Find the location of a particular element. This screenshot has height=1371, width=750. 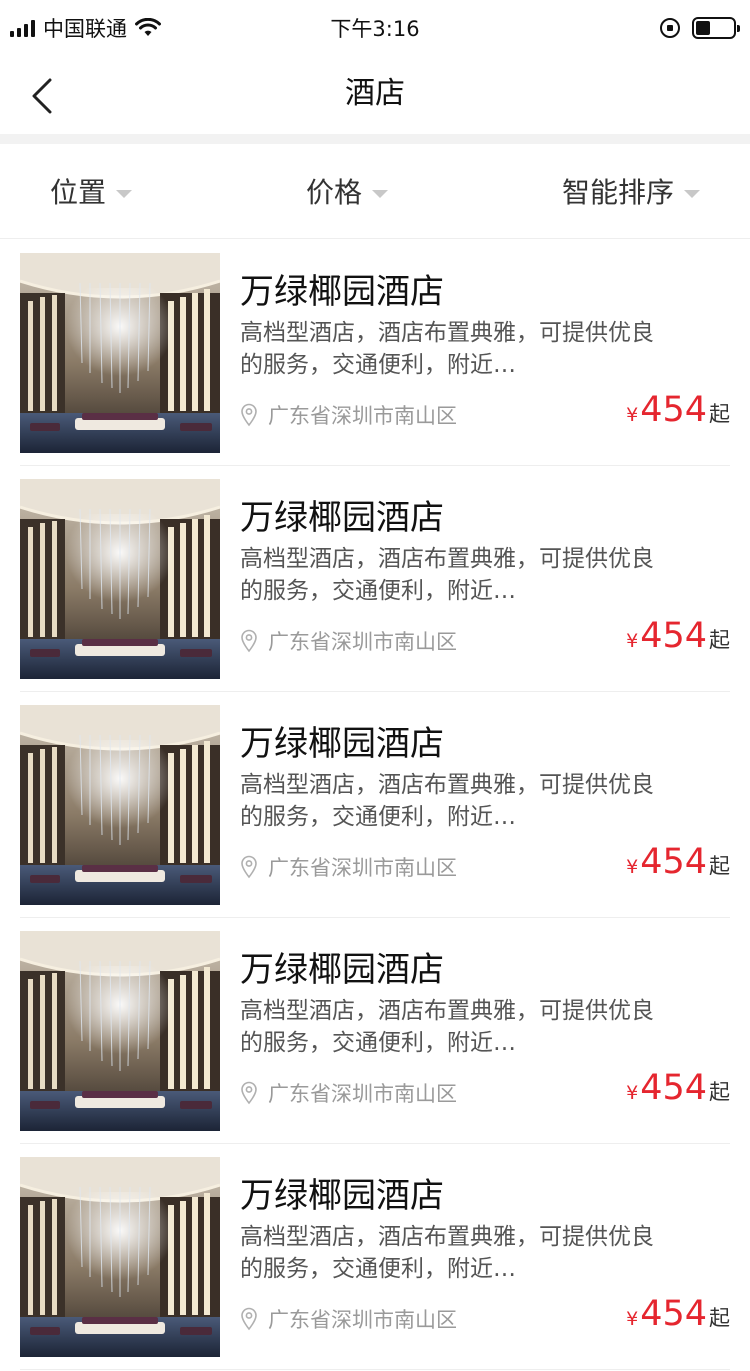

status-left: 中国联通 is located at coordinates (85, 28).